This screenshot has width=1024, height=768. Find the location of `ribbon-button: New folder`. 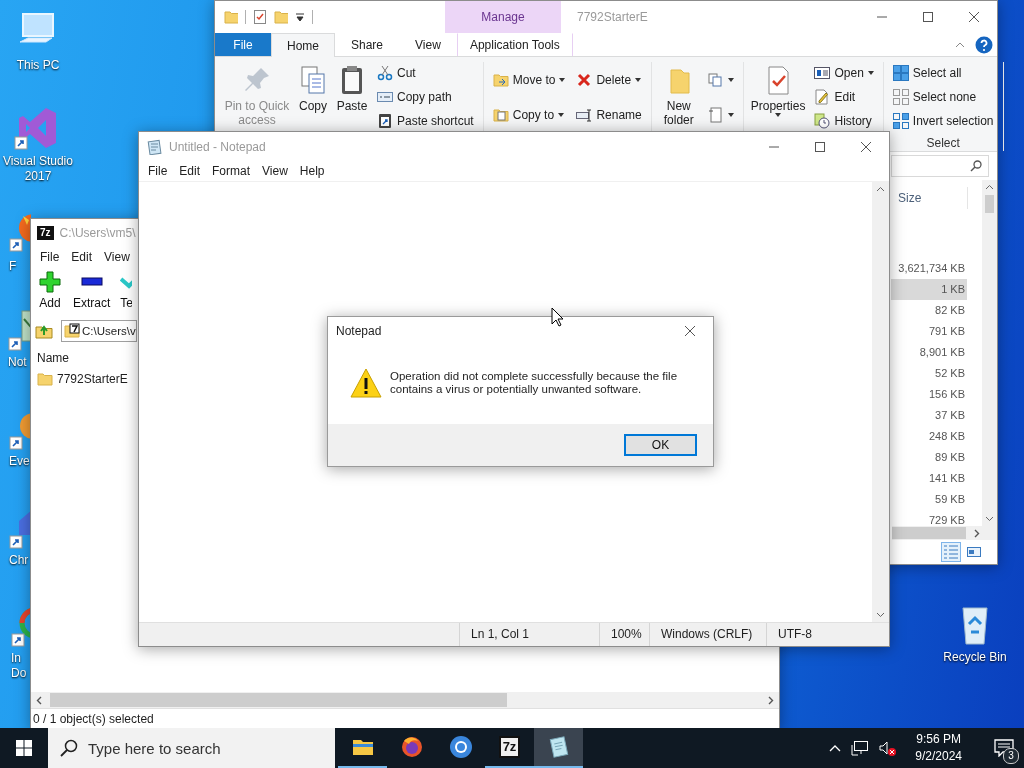

ribbon-button: New folder is located at coordinates (678, 97).